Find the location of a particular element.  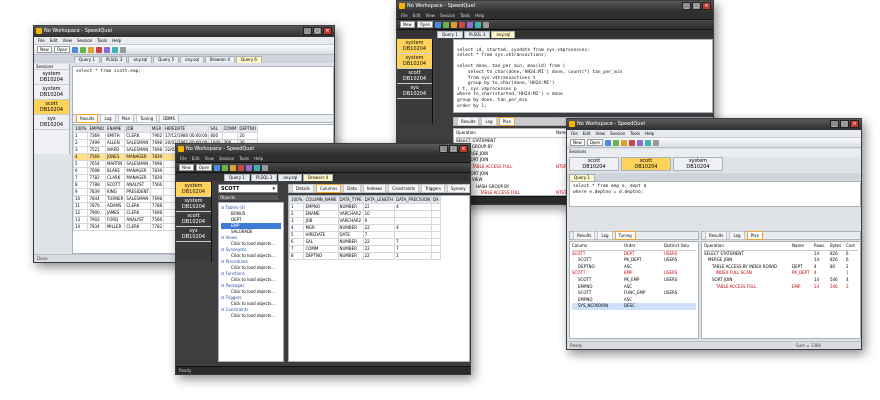

table-row: 2 ENAME VARCHAR2 10 is located at coordinates (365, 214).